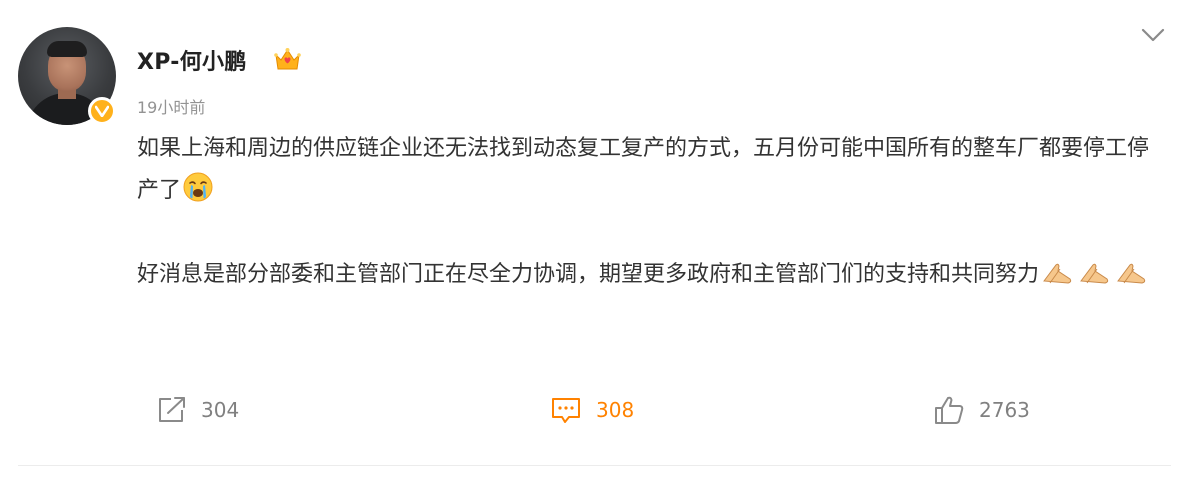 This screenshot has height=477, width=1199. Describe the element at coordinates (198, 410) in the screenshot. I see `repost-button: 304` at that location.